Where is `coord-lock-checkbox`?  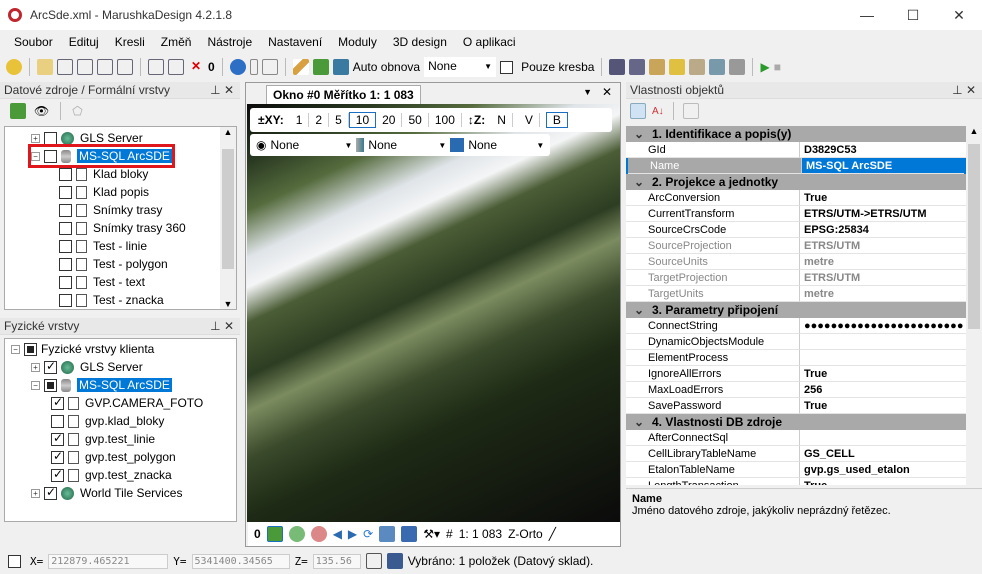
coord-lock-checkbox is located at coordinates (14, 561).